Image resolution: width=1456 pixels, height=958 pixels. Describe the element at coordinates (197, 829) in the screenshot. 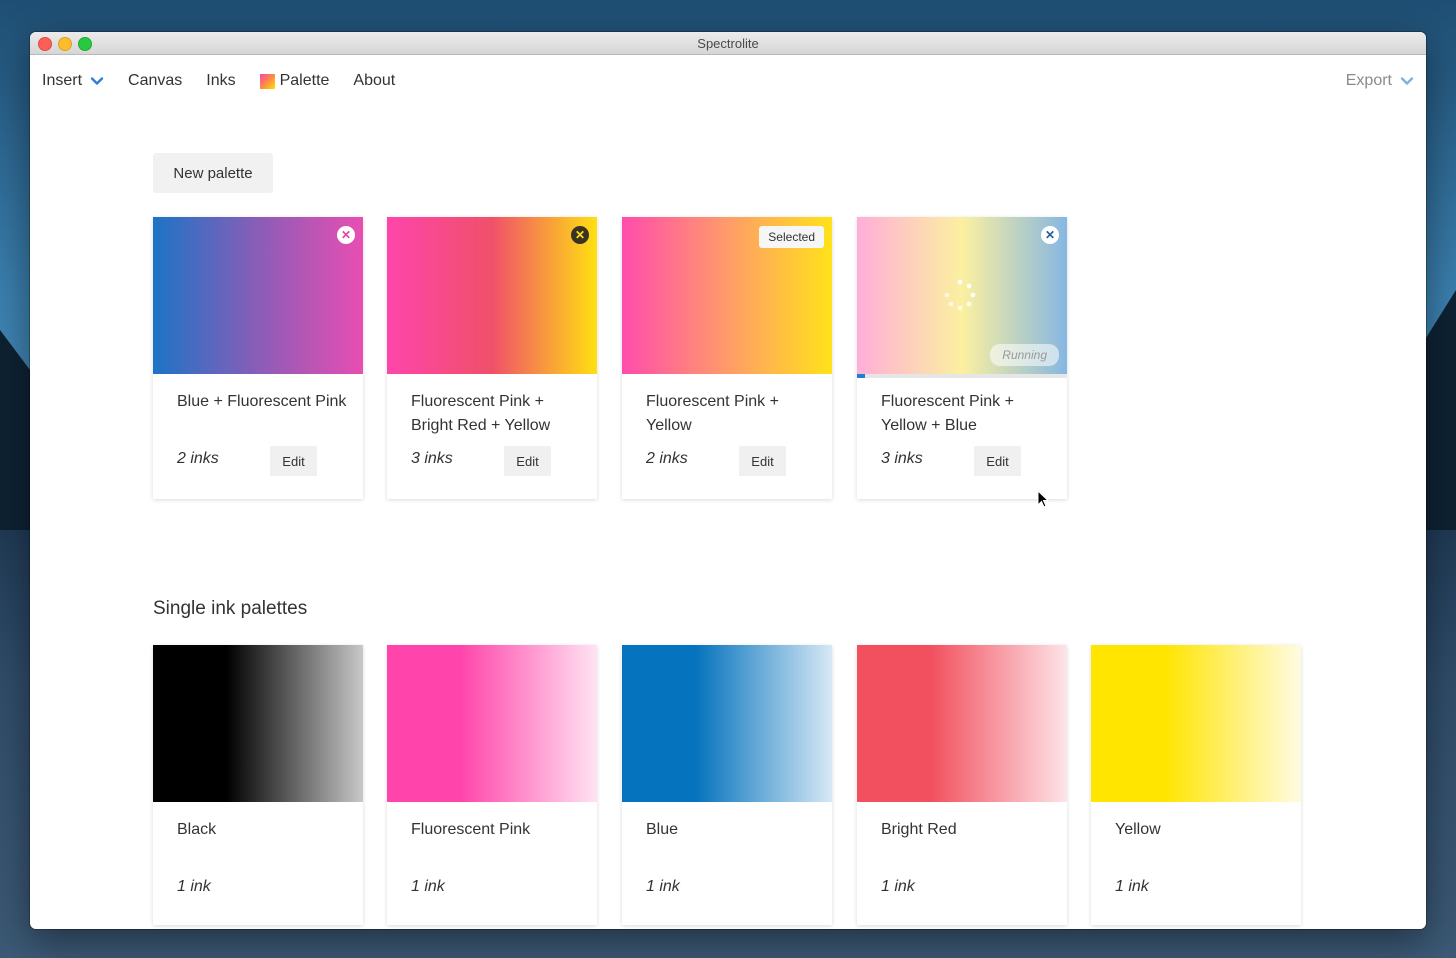

I see `ink-name: Black` at that location.